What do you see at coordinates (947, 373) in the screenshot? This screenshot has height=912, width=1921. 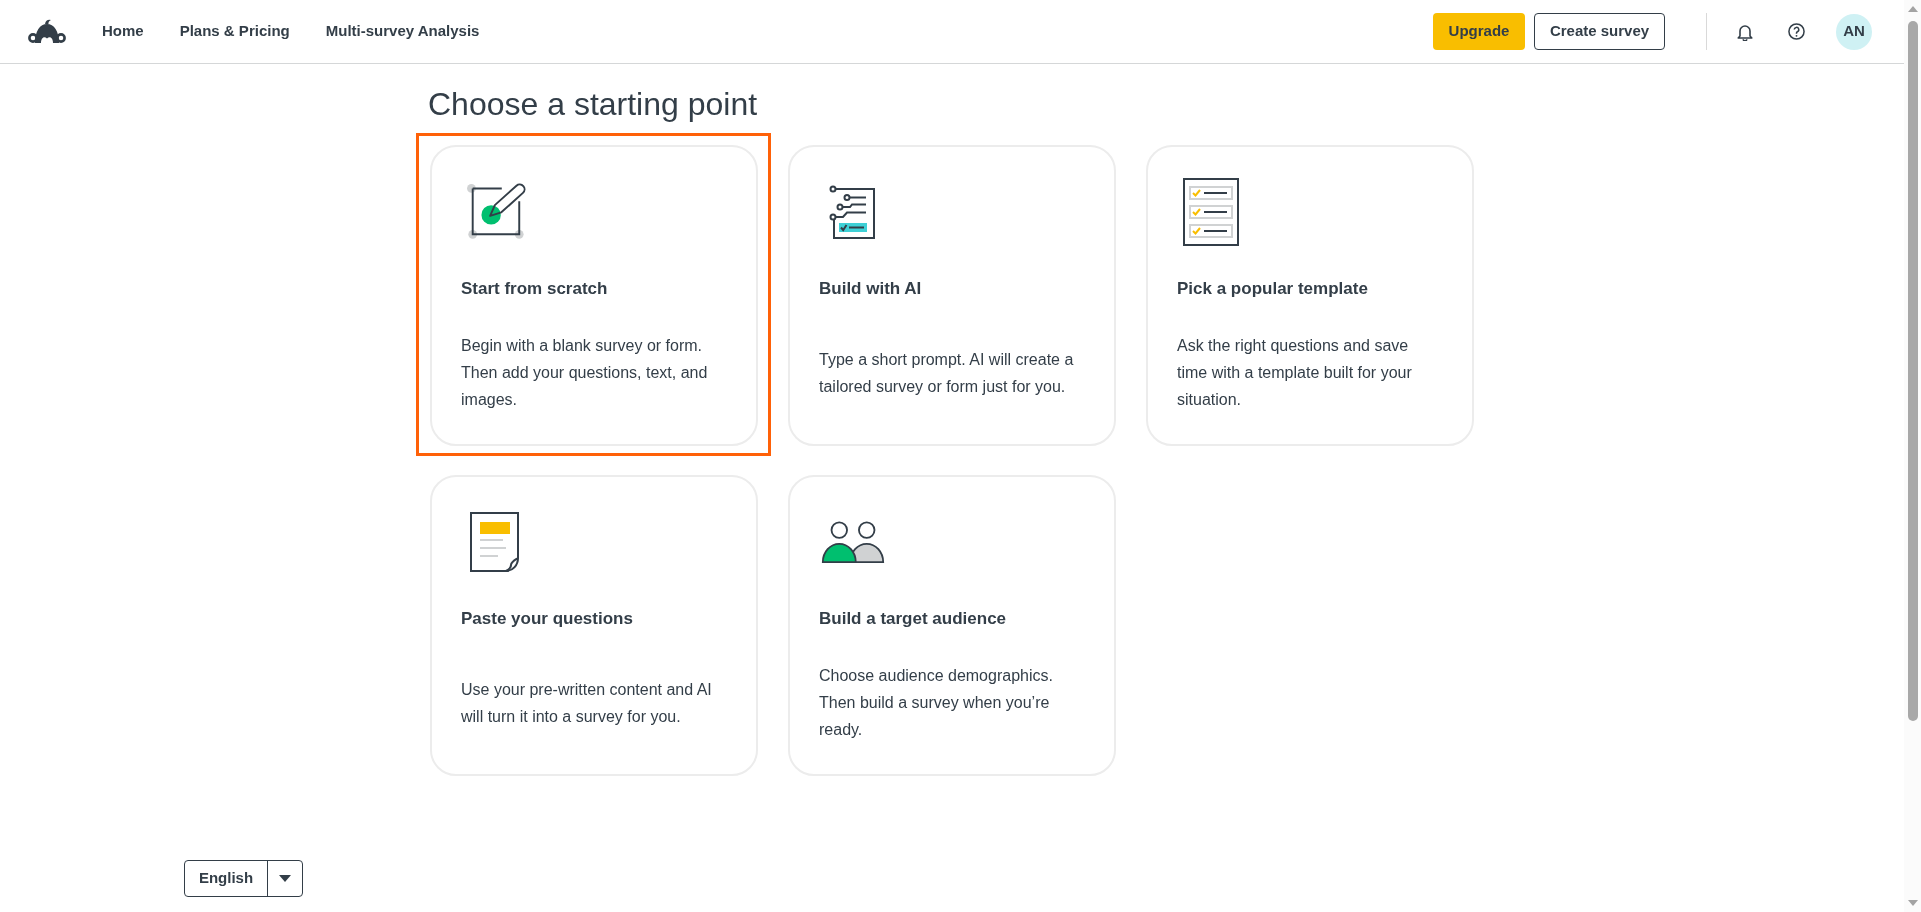 I see `option-description: Type a short prompt. AI will create a tailored survey or form just for you.` at bounding box center [947, 373].